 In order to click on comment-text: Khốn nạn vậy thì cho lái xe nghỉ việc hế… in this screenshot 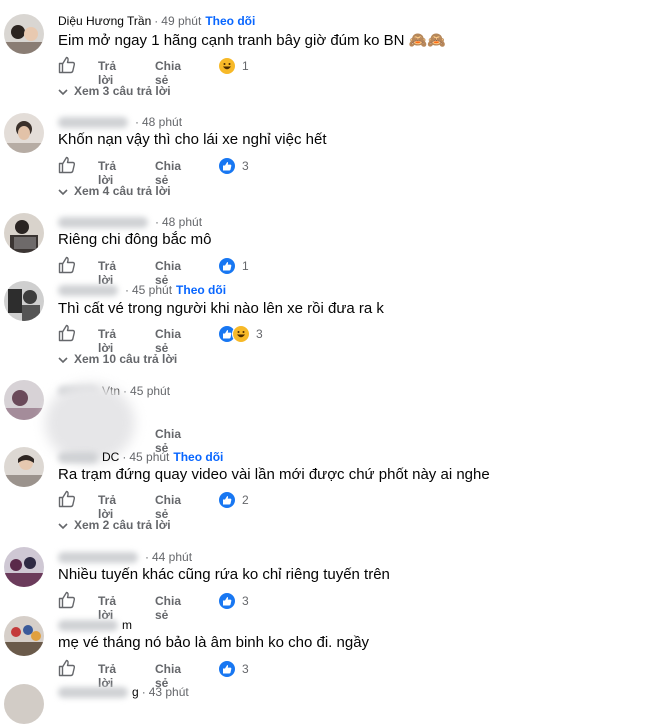, I will do `click(192, 139)`.